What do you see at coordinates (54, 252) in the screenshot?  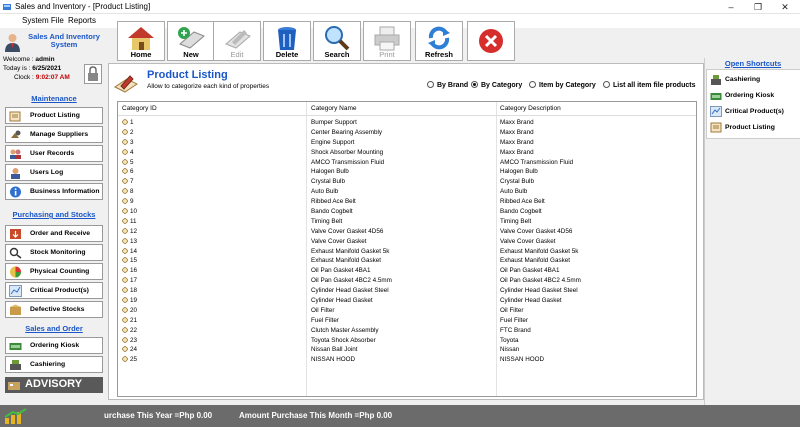 I see `sidebar-item-stock-monitoring: Stock Monitoring` at bounding box center [54, 252].